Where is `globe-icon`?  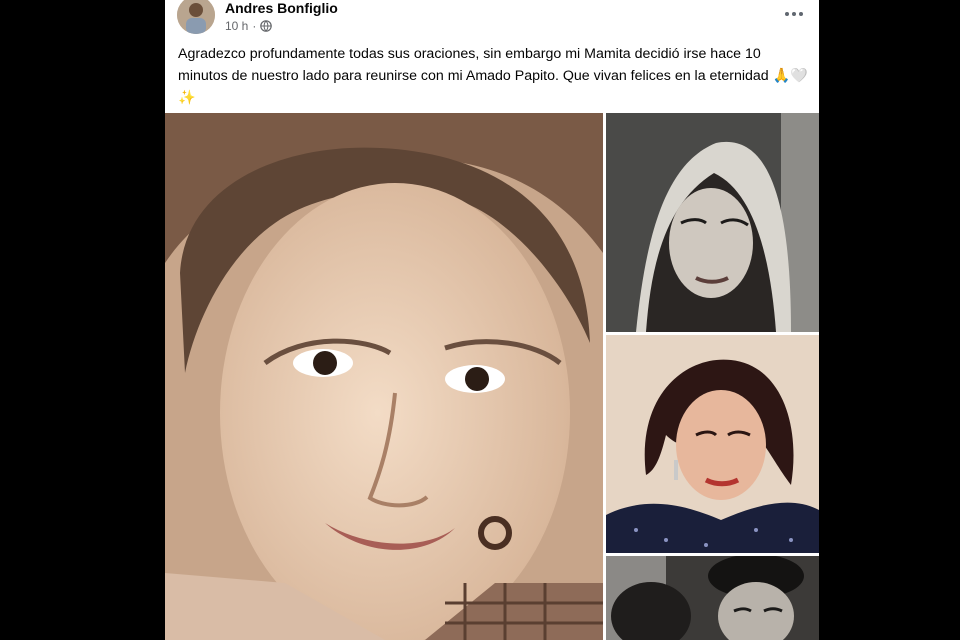
globe-icon is located at coordinates (266, 26).